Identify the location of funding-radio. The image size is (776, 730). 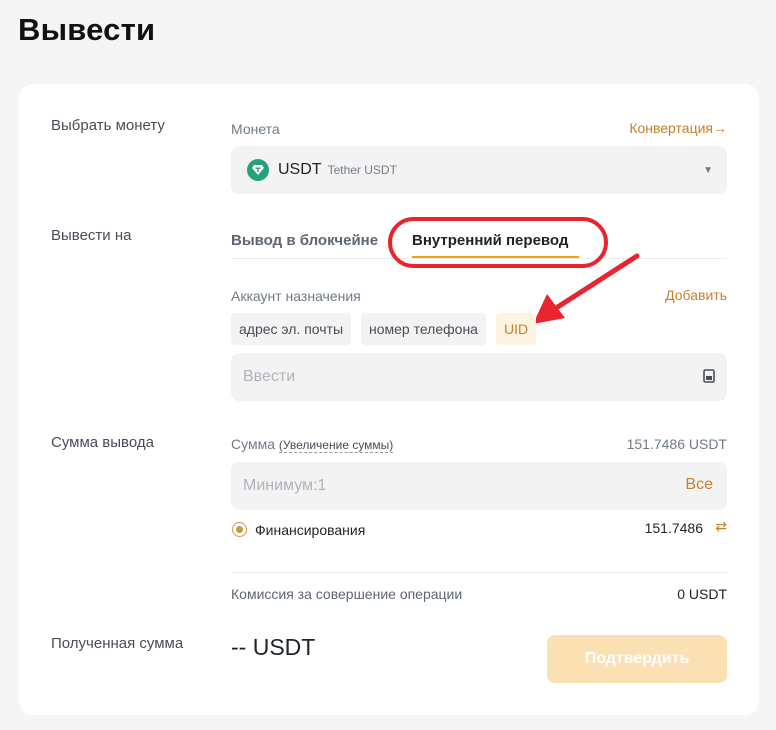
(239, 529).